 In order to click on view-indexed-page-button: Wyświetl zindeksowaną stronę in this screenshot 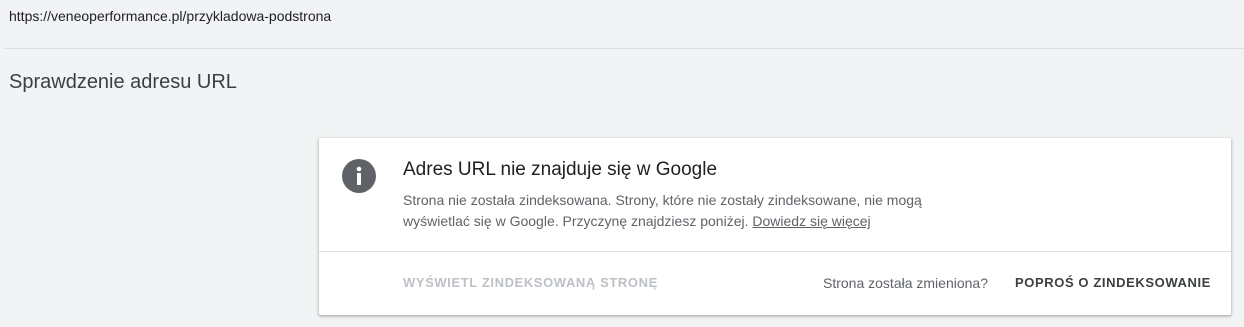, I will do `click(530, 282)`.